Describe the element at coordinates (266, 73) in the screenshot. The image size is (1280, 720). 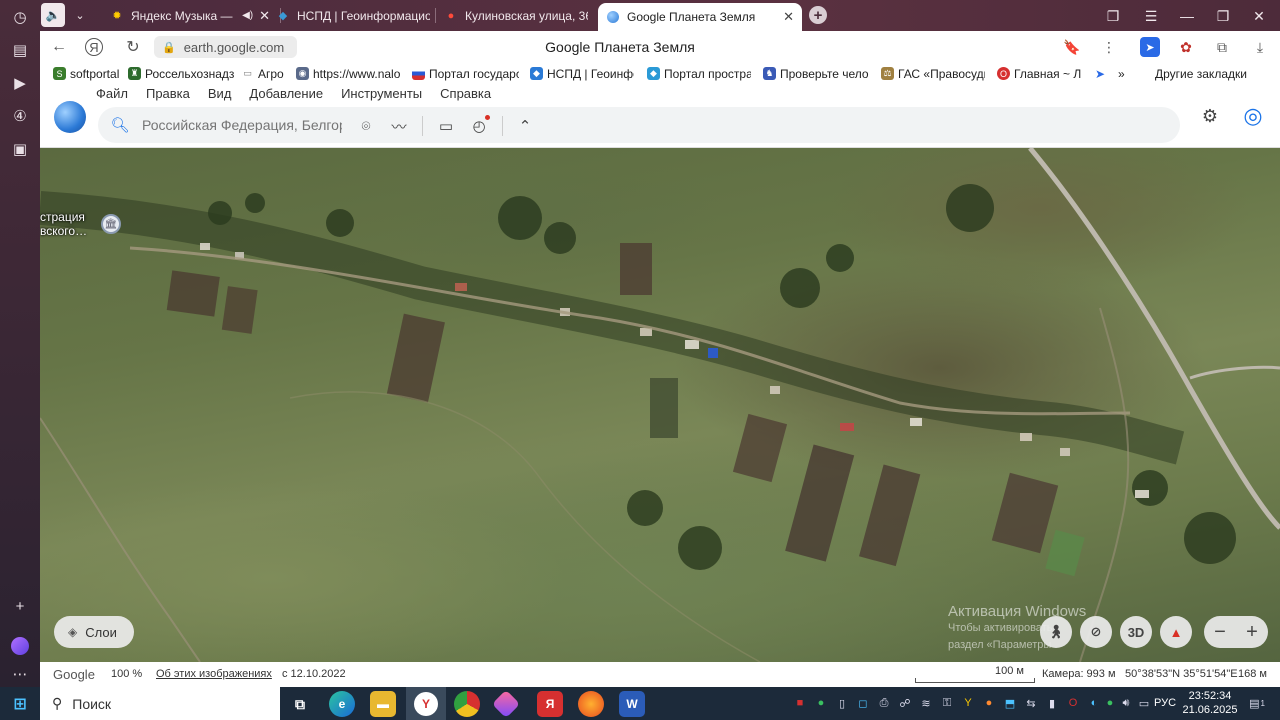
I see `bookmark-item: ▭ Агро` at that location.